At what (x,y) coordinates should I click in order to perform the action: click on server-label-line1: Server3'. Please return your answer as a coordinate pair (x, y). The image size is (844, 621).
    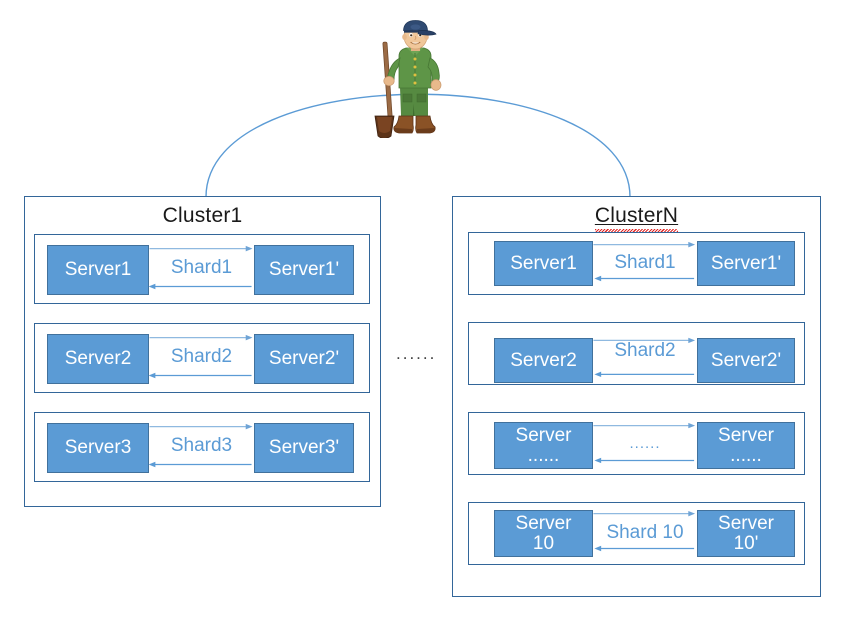
    Looking at the image, I should click on (304, 448).